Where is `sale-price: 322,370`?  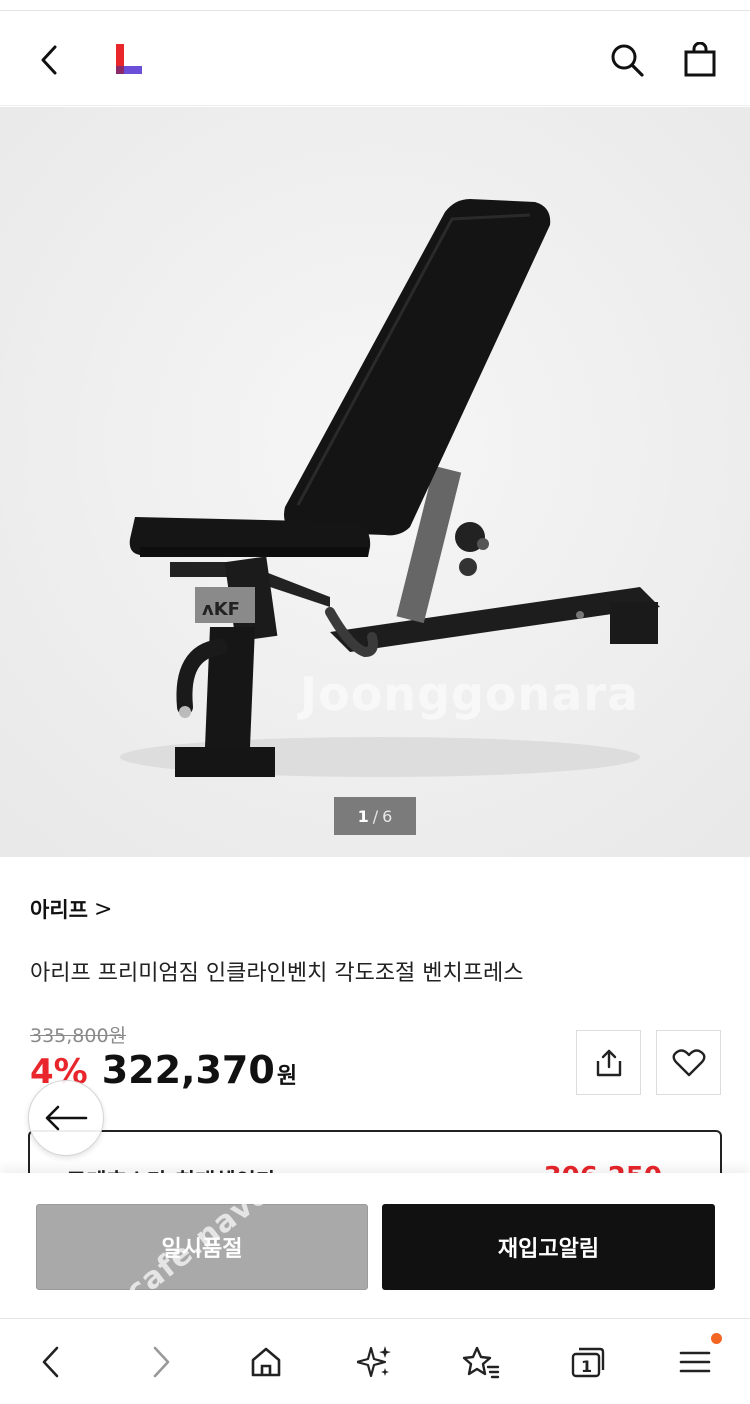 sale-price: 322,370 is located at coordinates (188, 1070).